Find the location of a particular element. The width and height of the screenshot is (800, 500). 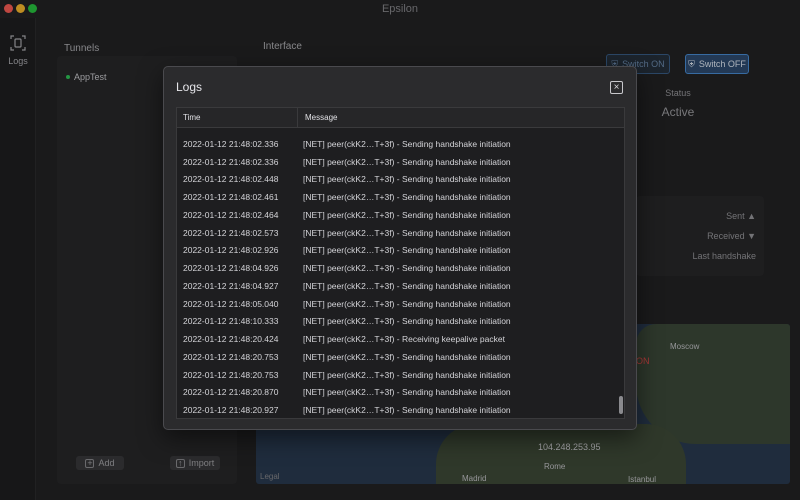

column-header-message: Message is located at coordinates (321, 117).